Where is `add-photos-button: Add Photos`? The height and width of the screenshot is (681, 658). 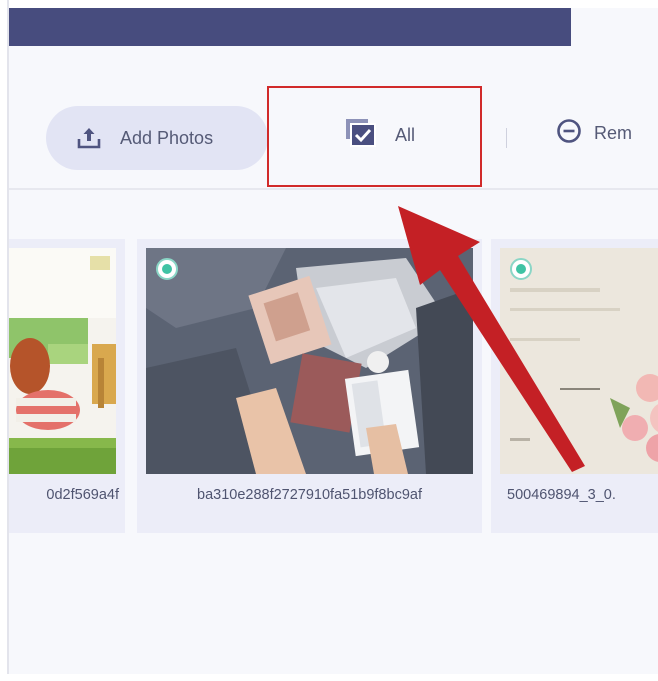 add-photos-button: Add Photos is located at coordinates (157, 138).